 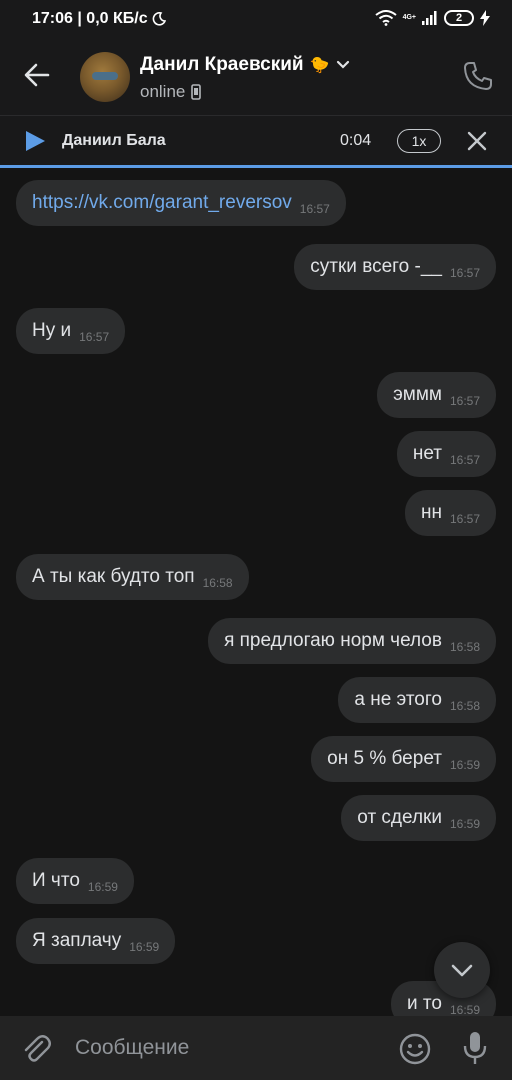 I want to click on track-title: Даниил Бала, so click(x=114, y=140).